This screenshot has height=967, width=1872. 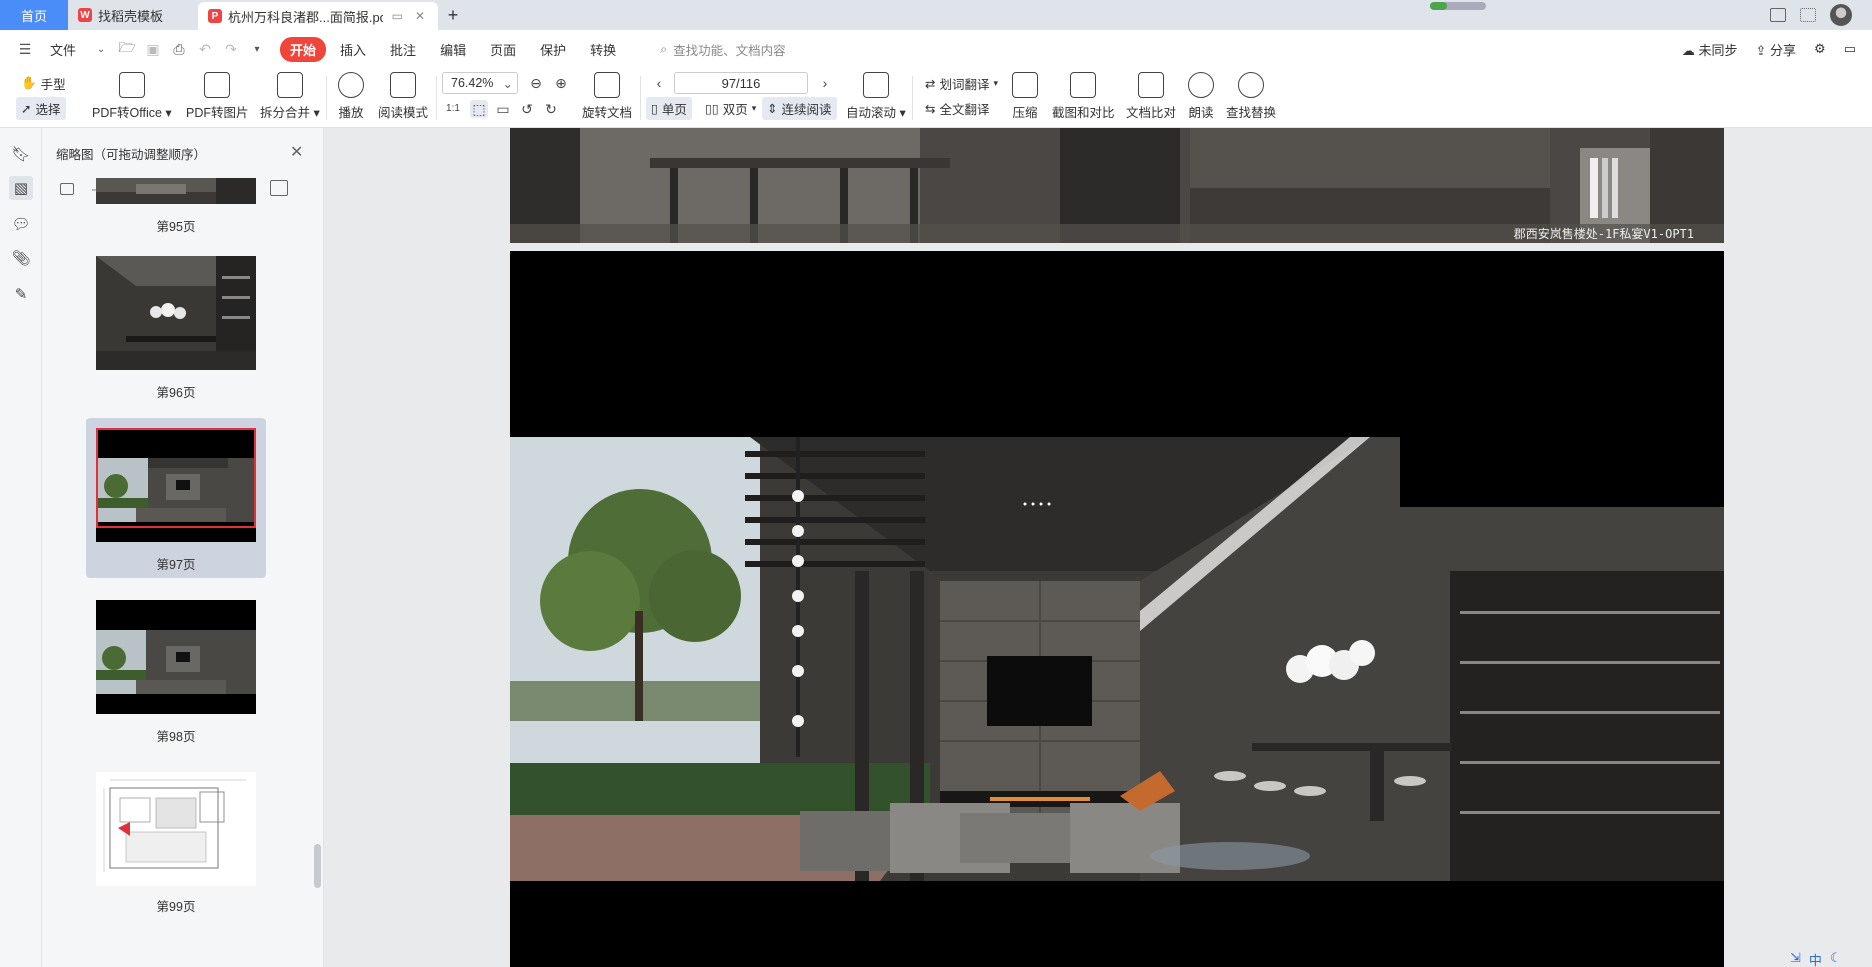 What do you see at coordinates (133, 15) in the screenshot?
I see `tab-templates: W 找稻壳模板` at bounding box center [133, 15].